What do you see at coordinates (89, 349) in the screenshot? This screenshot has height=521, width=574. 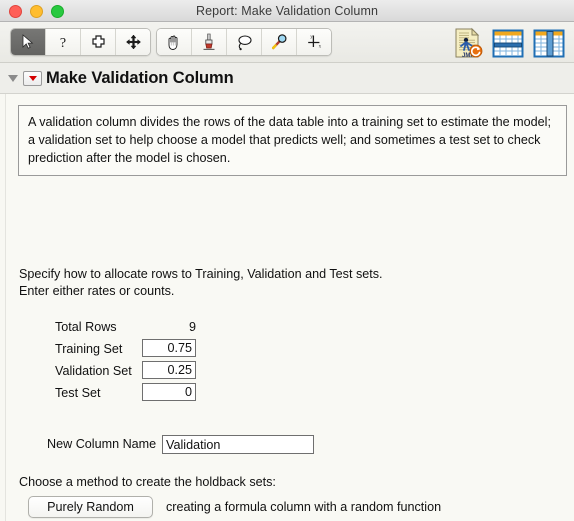 I see `training-set-label: Training Set` at bounding box center [89, 349].